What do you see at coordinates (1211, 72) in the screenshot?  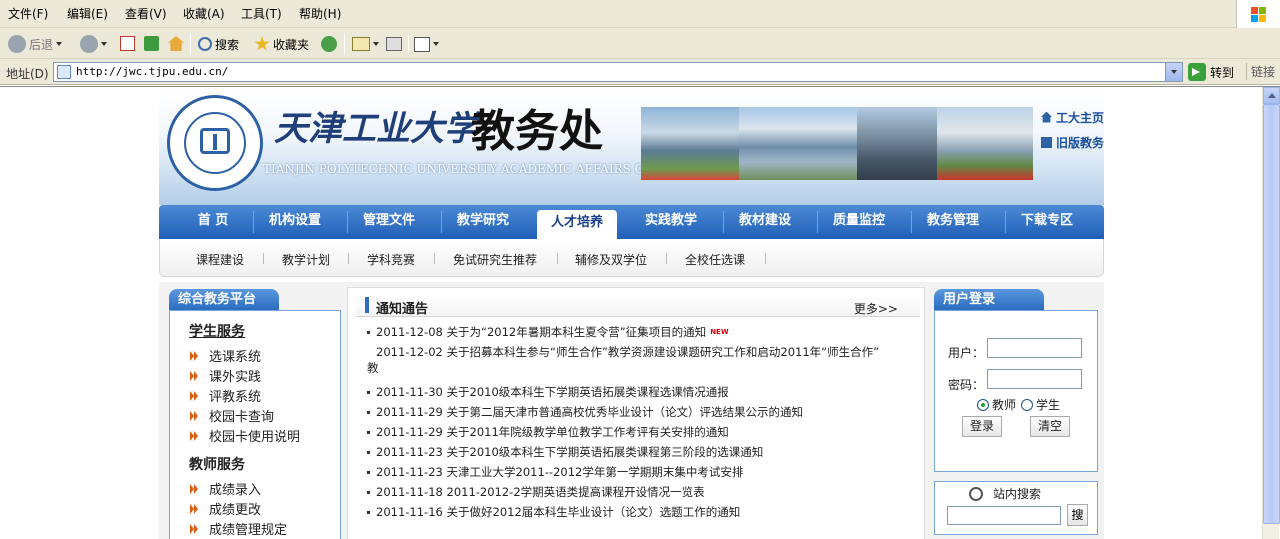 I see `go-button: 转到` at bounding box center [1211, 72].